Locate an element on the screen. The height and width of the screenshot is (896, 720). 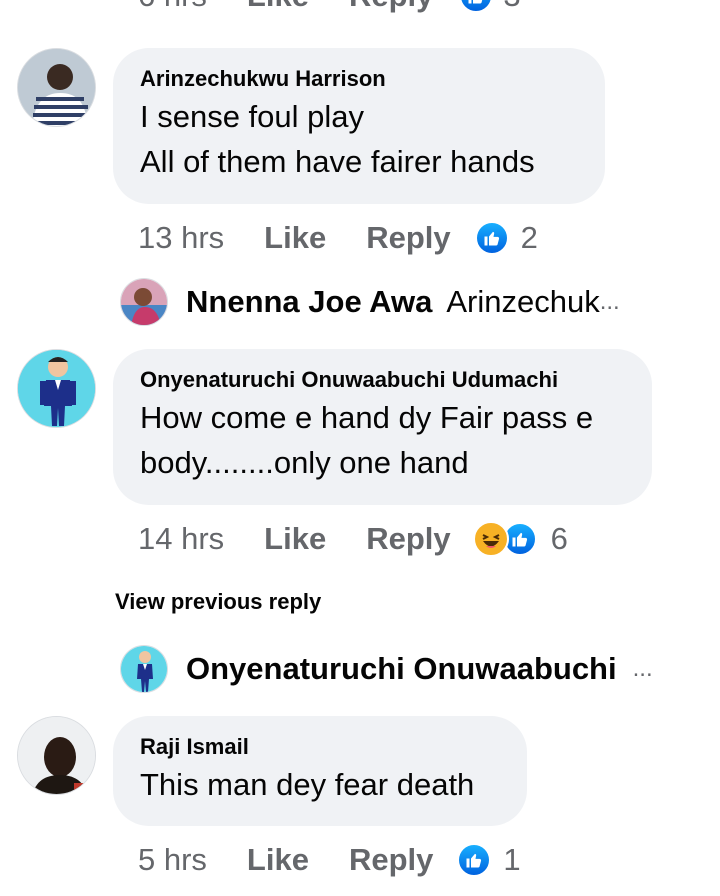
top-comment-actions: 6 hrs Like Reply 3 is located at coordinates (329, 7).